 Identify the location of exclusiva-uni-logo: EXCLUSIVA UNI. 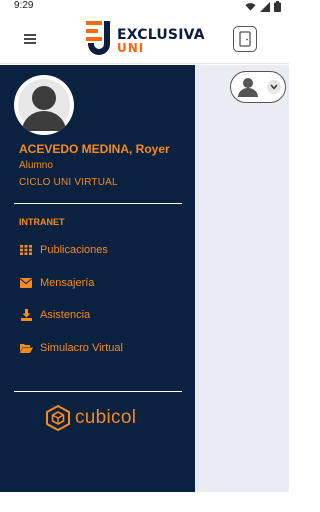
(143, 39).